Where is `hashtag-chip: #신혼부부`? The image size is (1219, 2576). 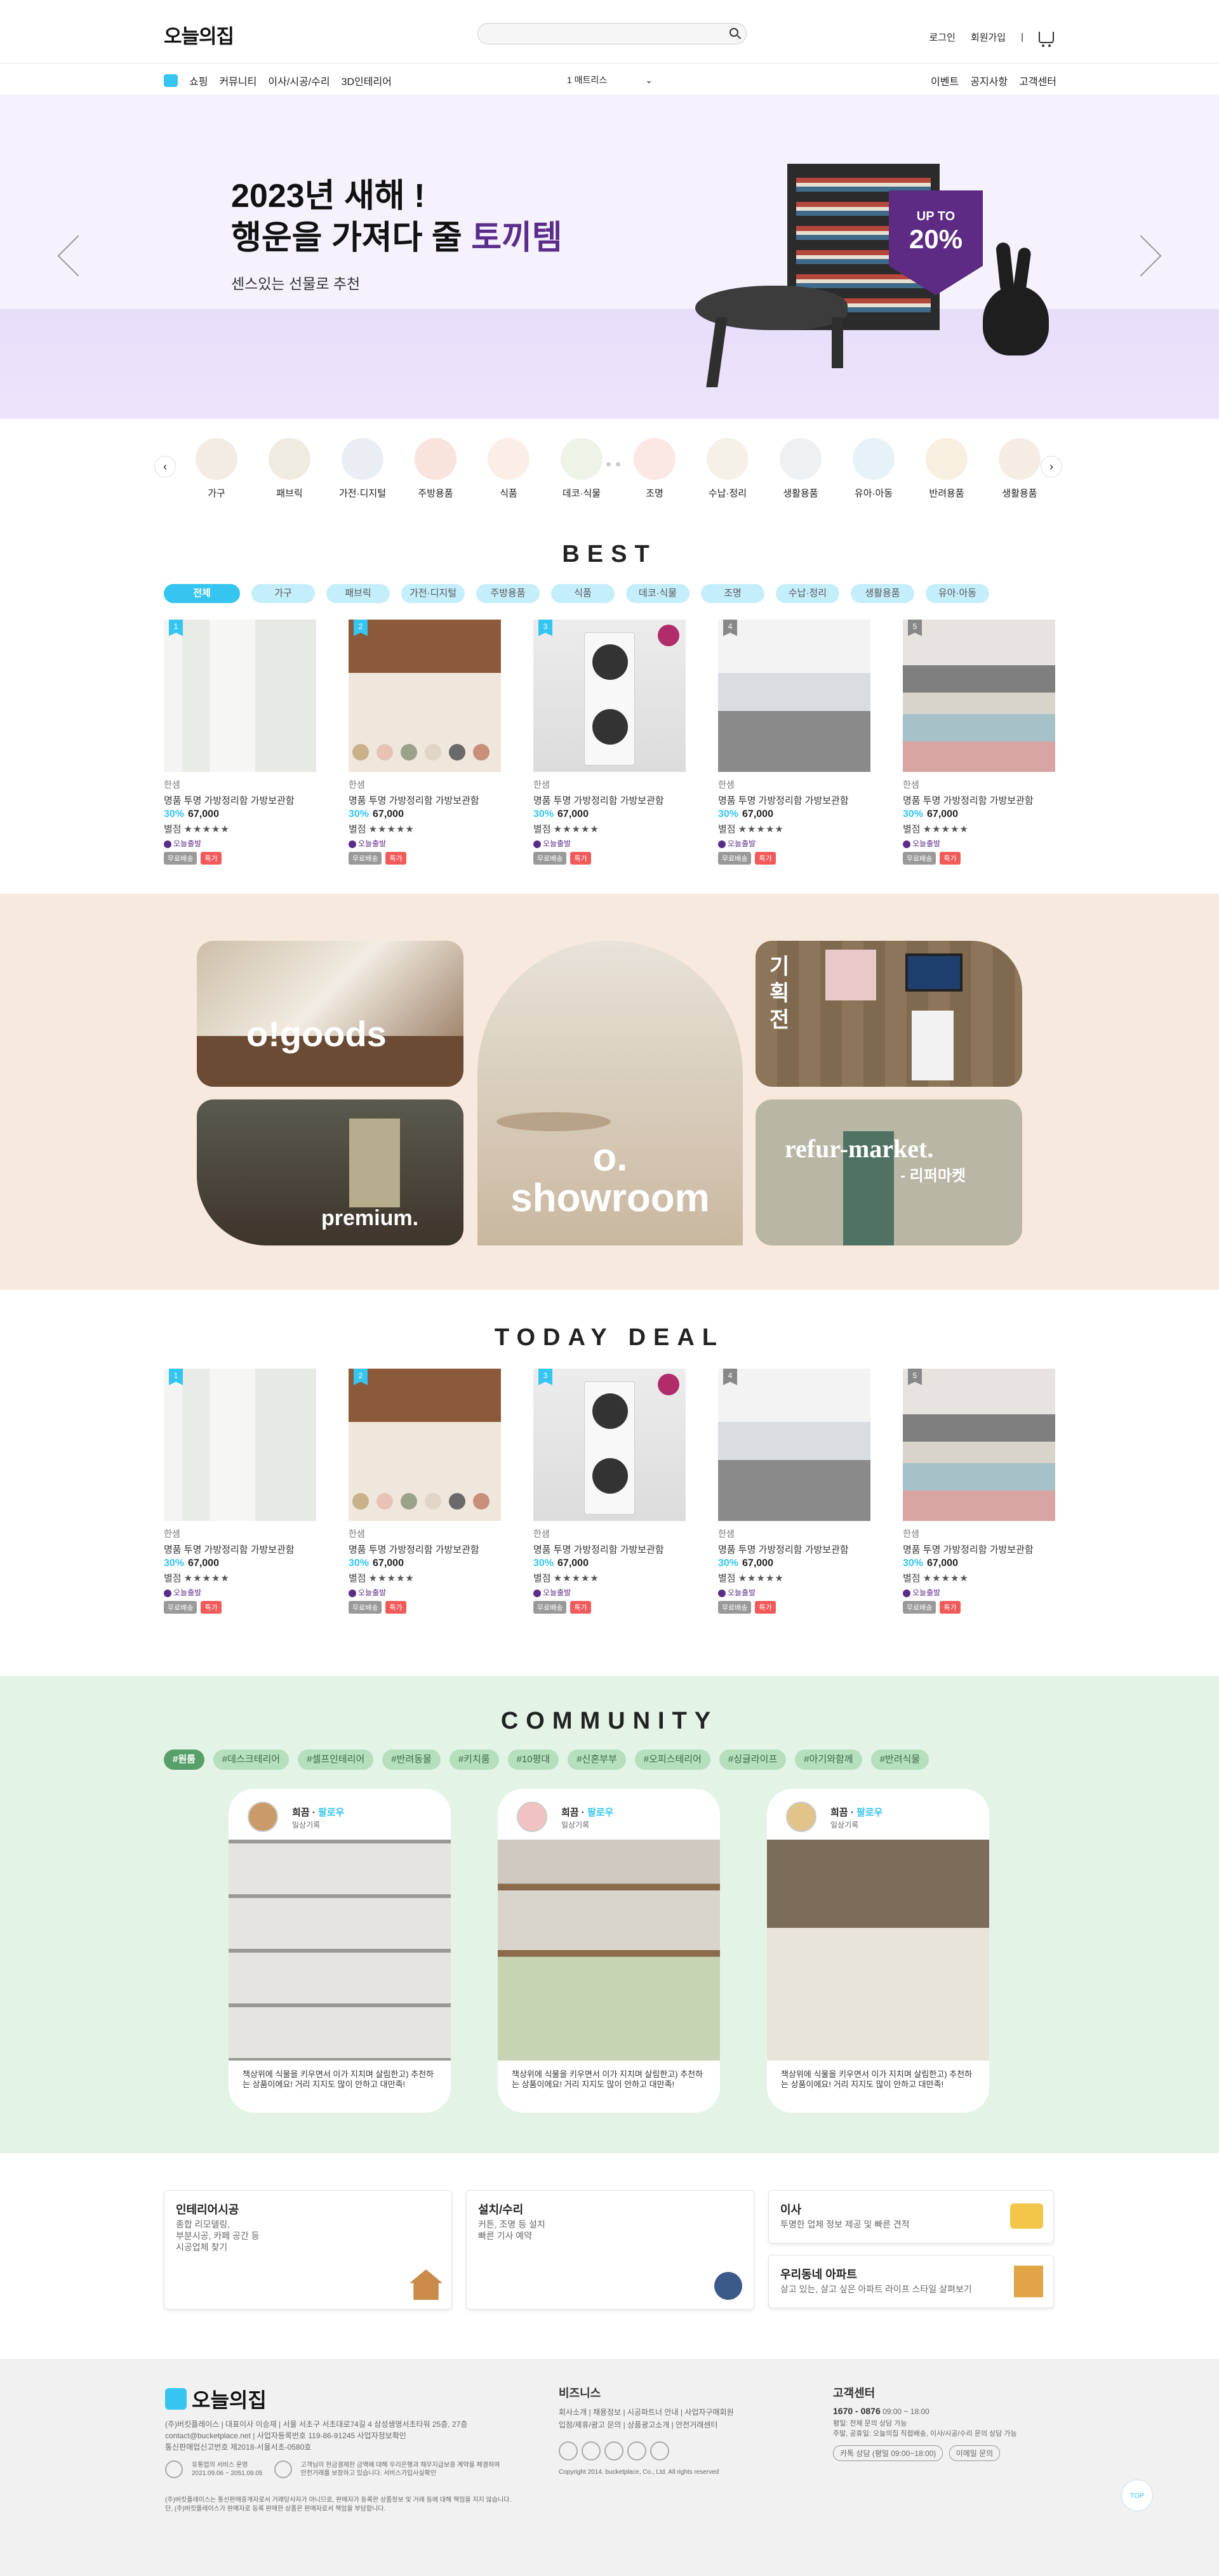
hashtag-chip: #신혼부부 is located at coordinates (597, 1759).